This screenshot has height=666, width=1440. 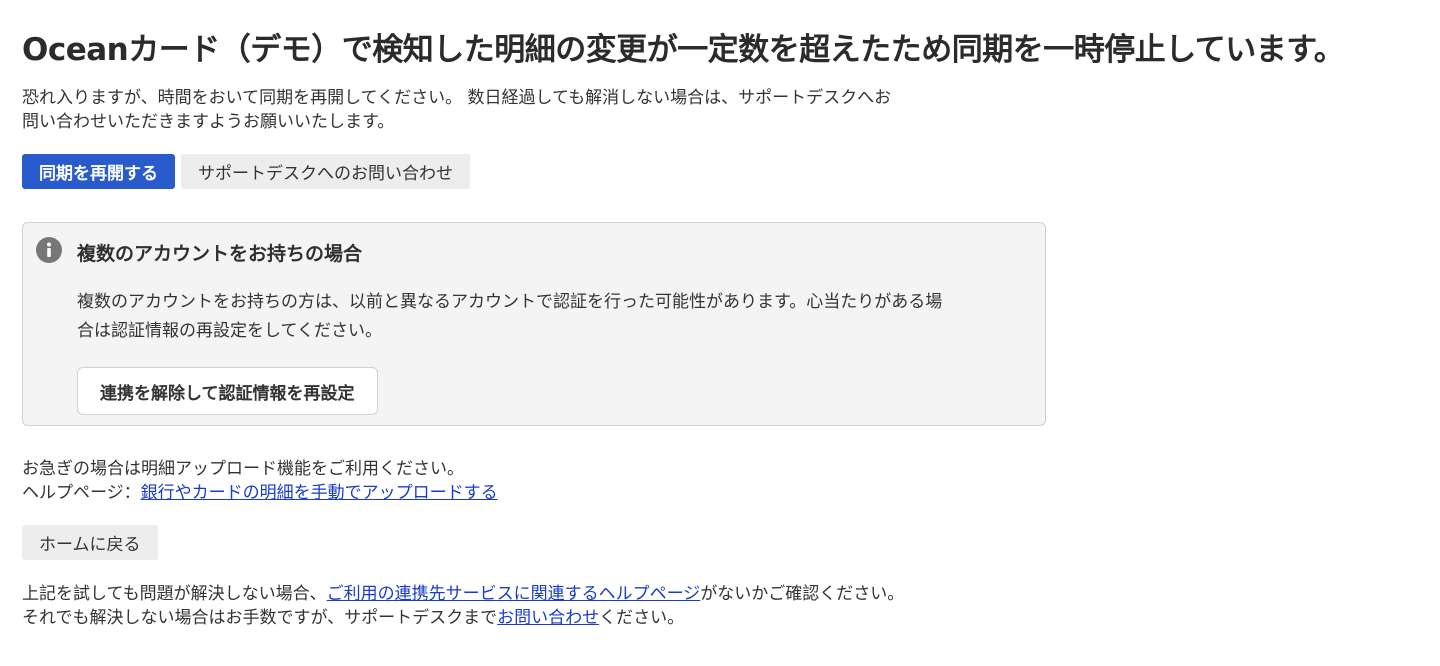 What do you see at coordinates (802, 594) in the screenshot?
I see `footer-line1-suffix: がないかご確認ください。` at bounding box center [802, 594].